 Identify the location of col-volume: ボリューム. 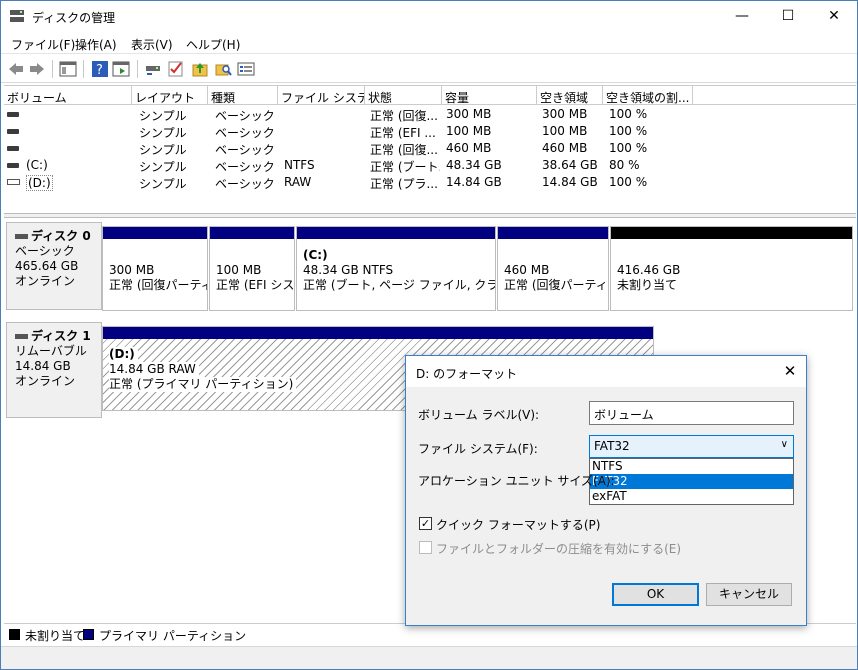
(68, 95).